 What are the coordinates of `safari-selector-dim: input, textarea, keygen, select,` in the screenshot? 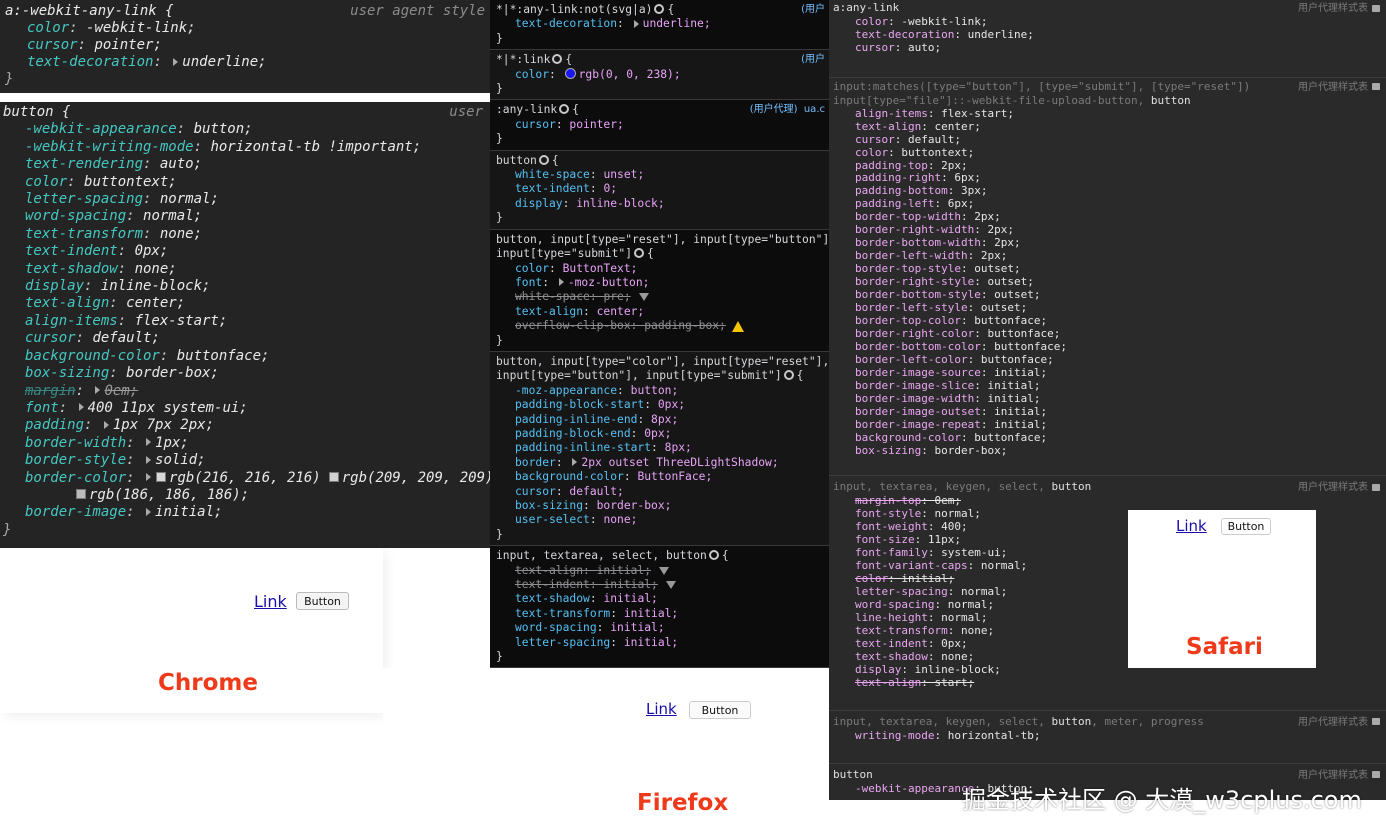 It's located at (942, 486).